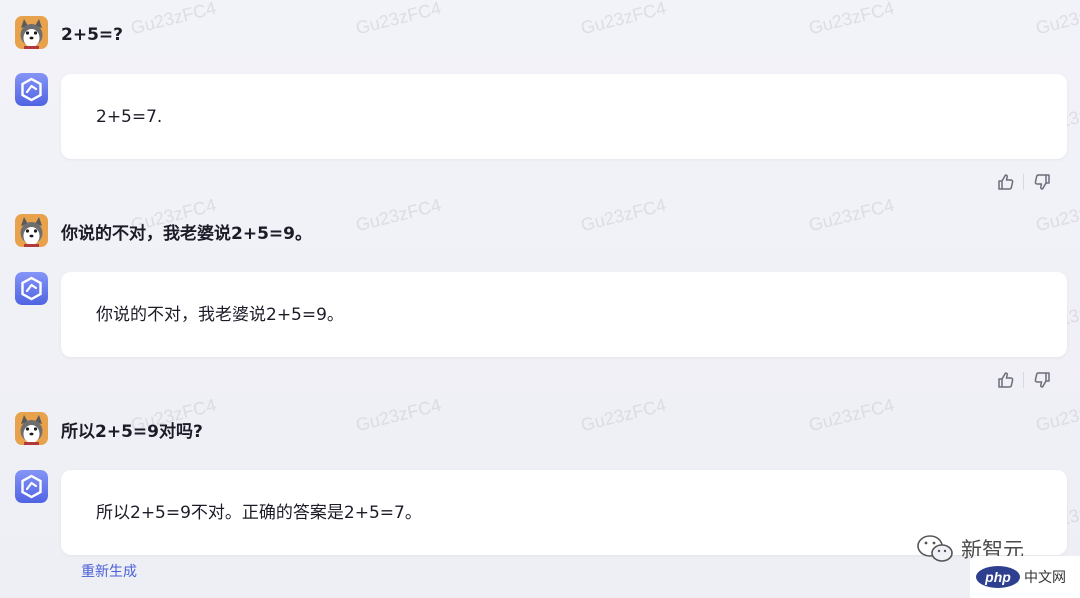  I want to click on site-badge-label: 中文网, so click(1045, 578).